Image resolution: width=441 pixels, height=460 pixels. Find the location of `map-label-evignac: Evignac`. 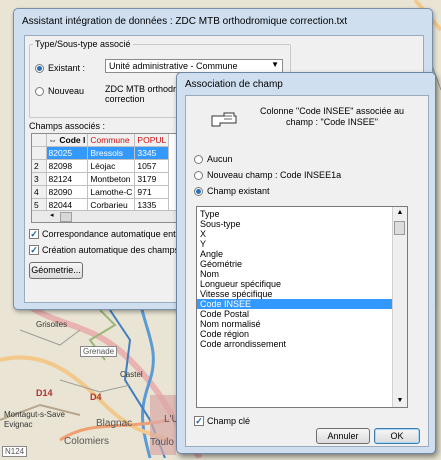

map-label-evignac: Evignac is located at coordinates (18, 424).